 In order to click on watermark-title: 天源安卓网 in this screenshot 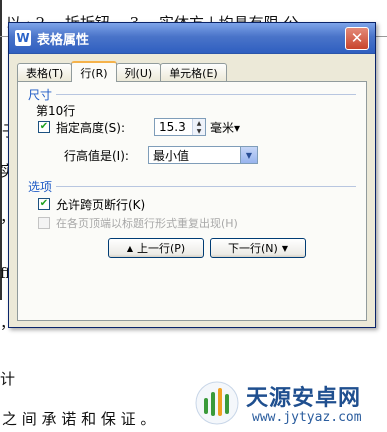, I will do `click(304, 398)`.